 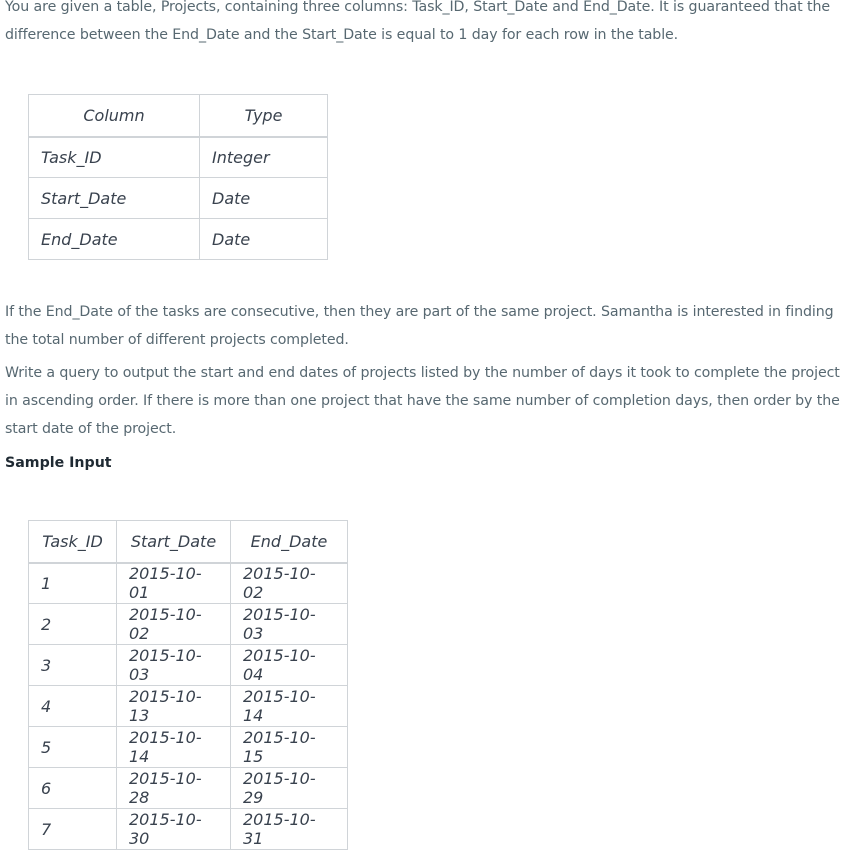 I want to click on sample-cell-end-date: 2015-10-02, so click(x=289, y=583).